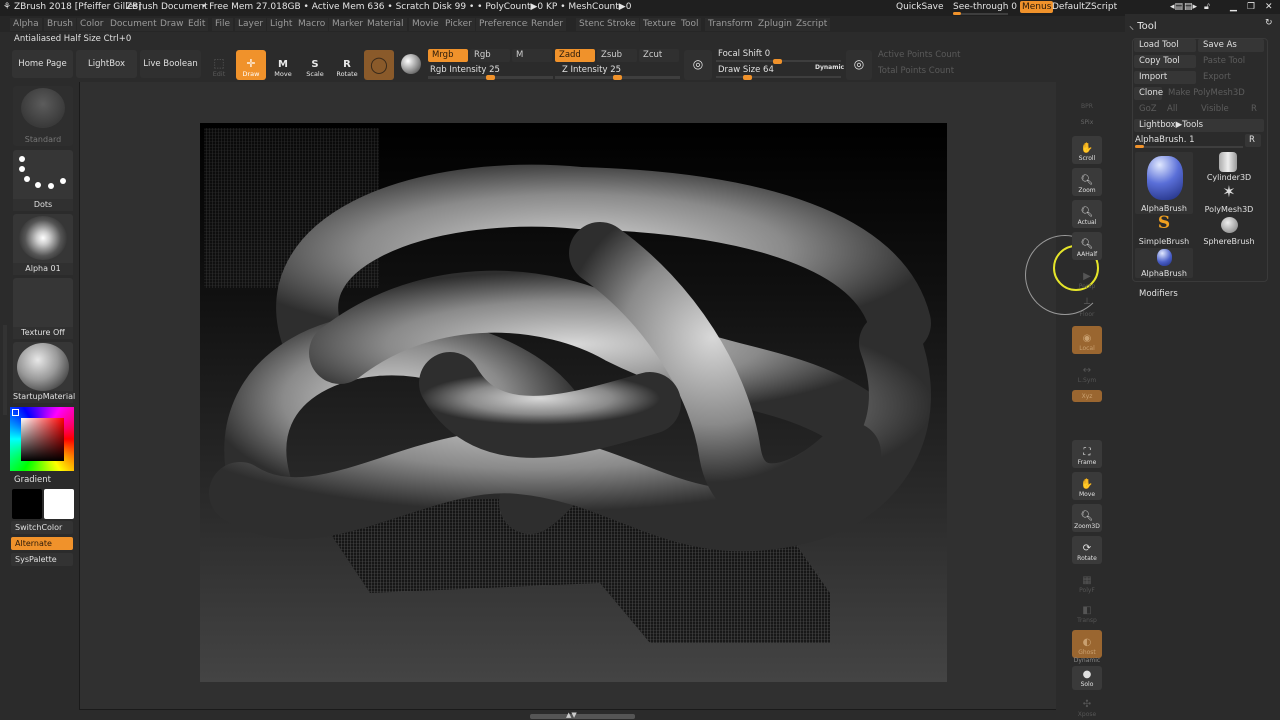 Image resolution: width=1280 pixels, height=720 pixels. I want to click on secondary-color-swatch, so click(59, 504).